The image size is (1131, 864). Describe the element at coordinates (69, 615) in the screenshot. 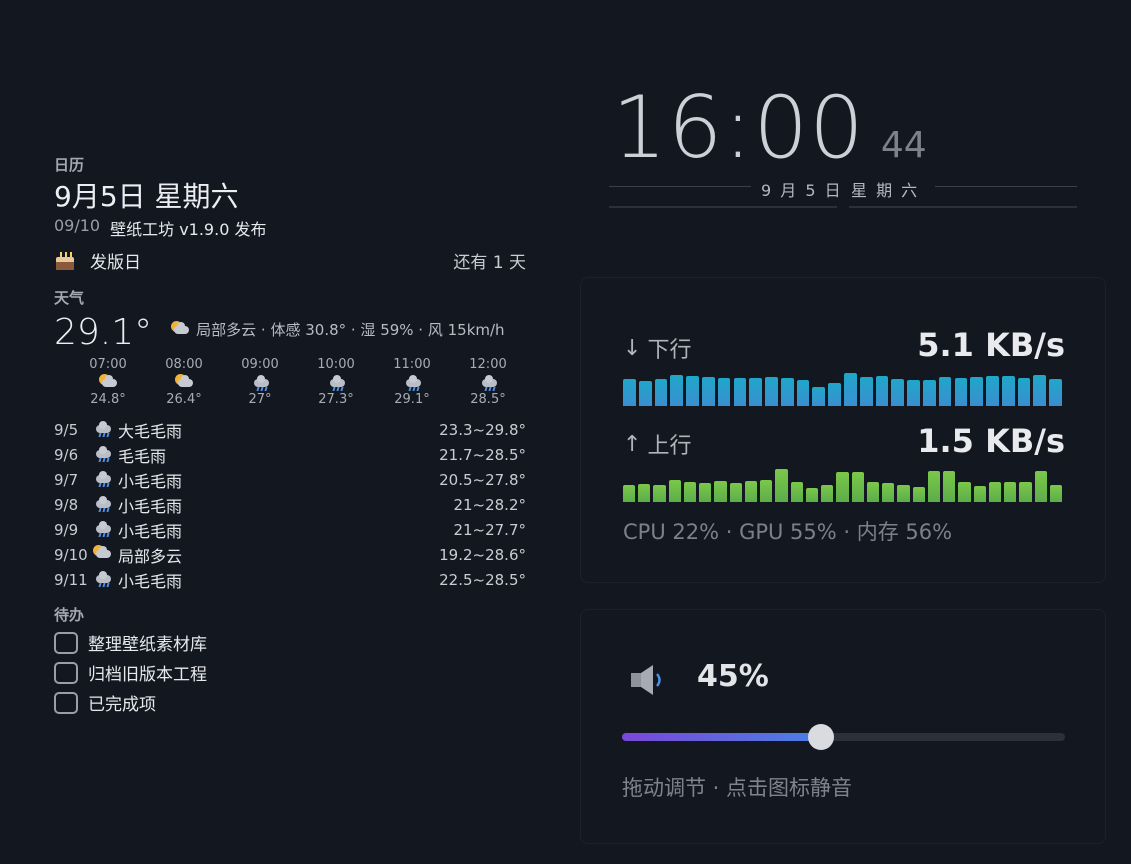

I see `todo-label: 待办` at that location.